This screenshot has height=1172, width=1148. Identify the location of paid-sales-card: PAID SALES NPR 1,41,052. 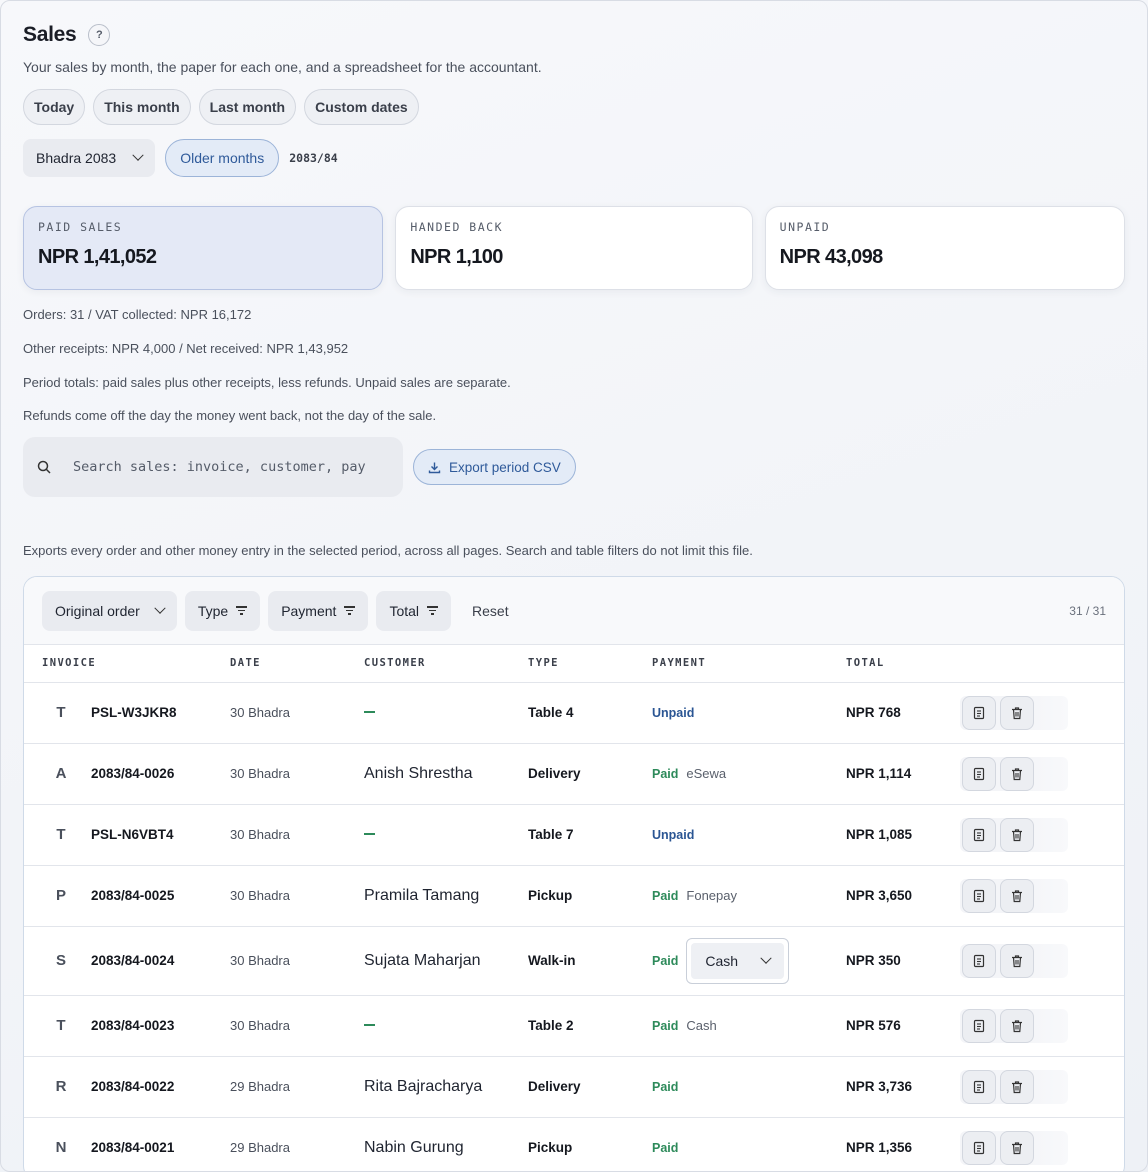
(203, 248).